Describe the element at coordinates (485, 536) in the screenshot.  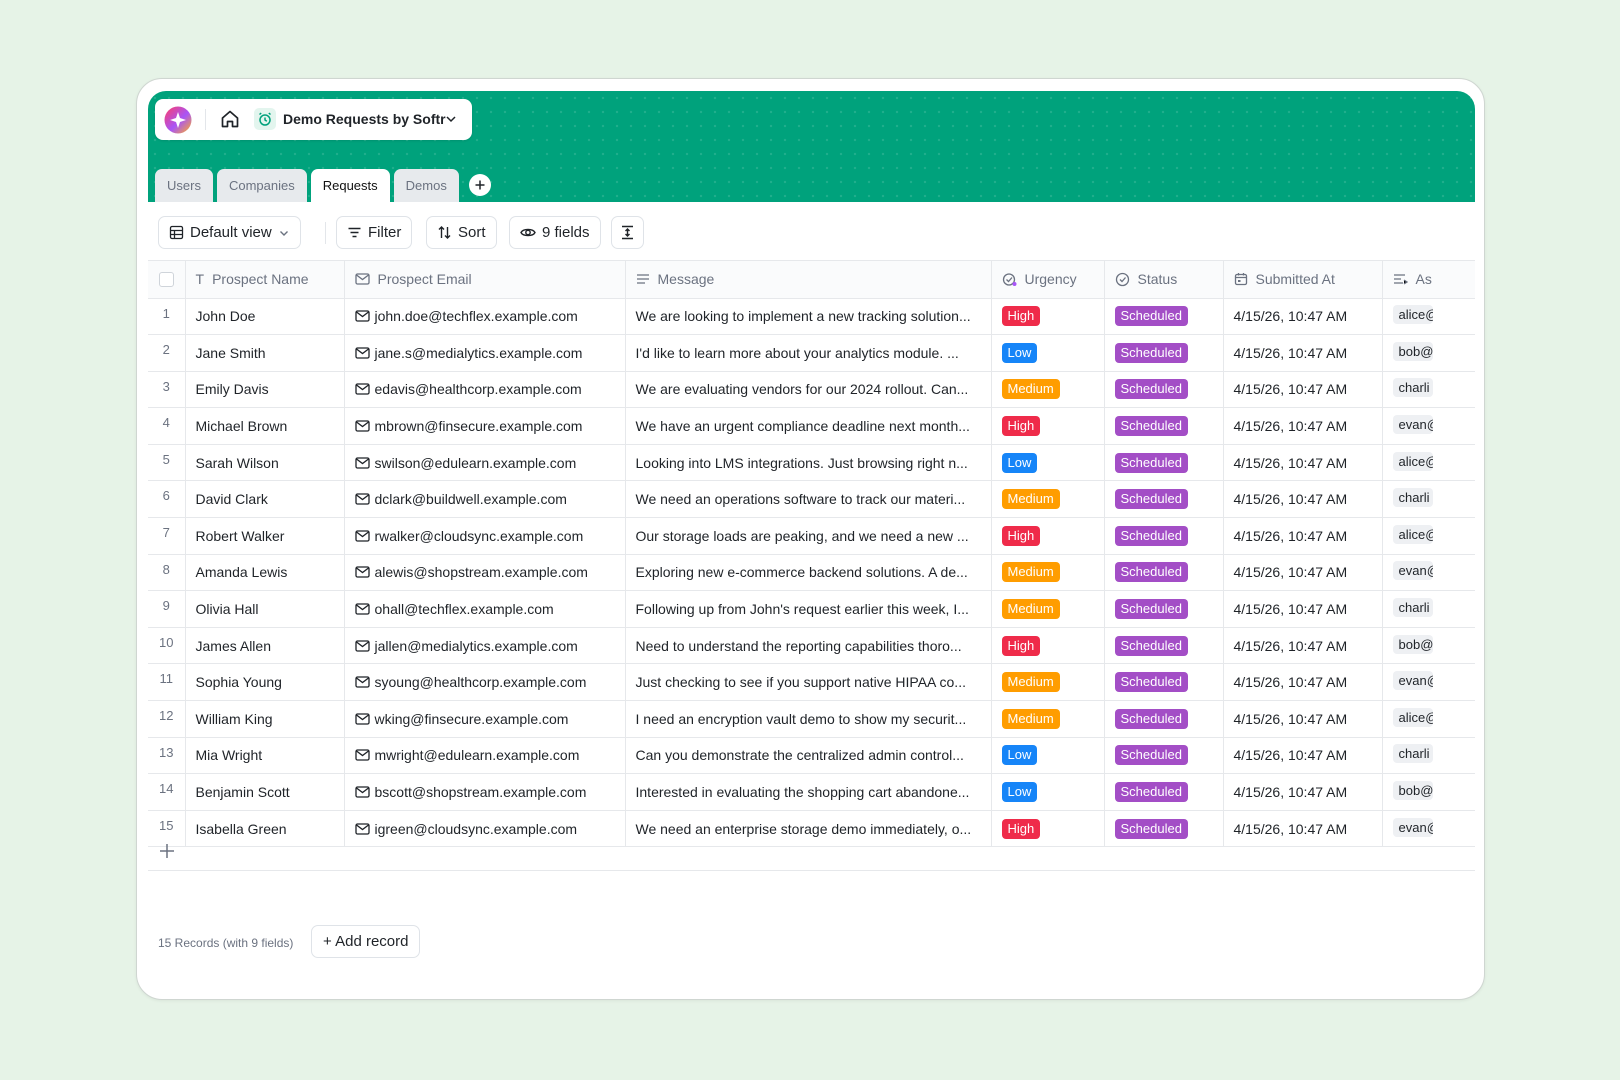
I see `prospect-email-cell: rwalker@cloudsync.example.com` at that location.